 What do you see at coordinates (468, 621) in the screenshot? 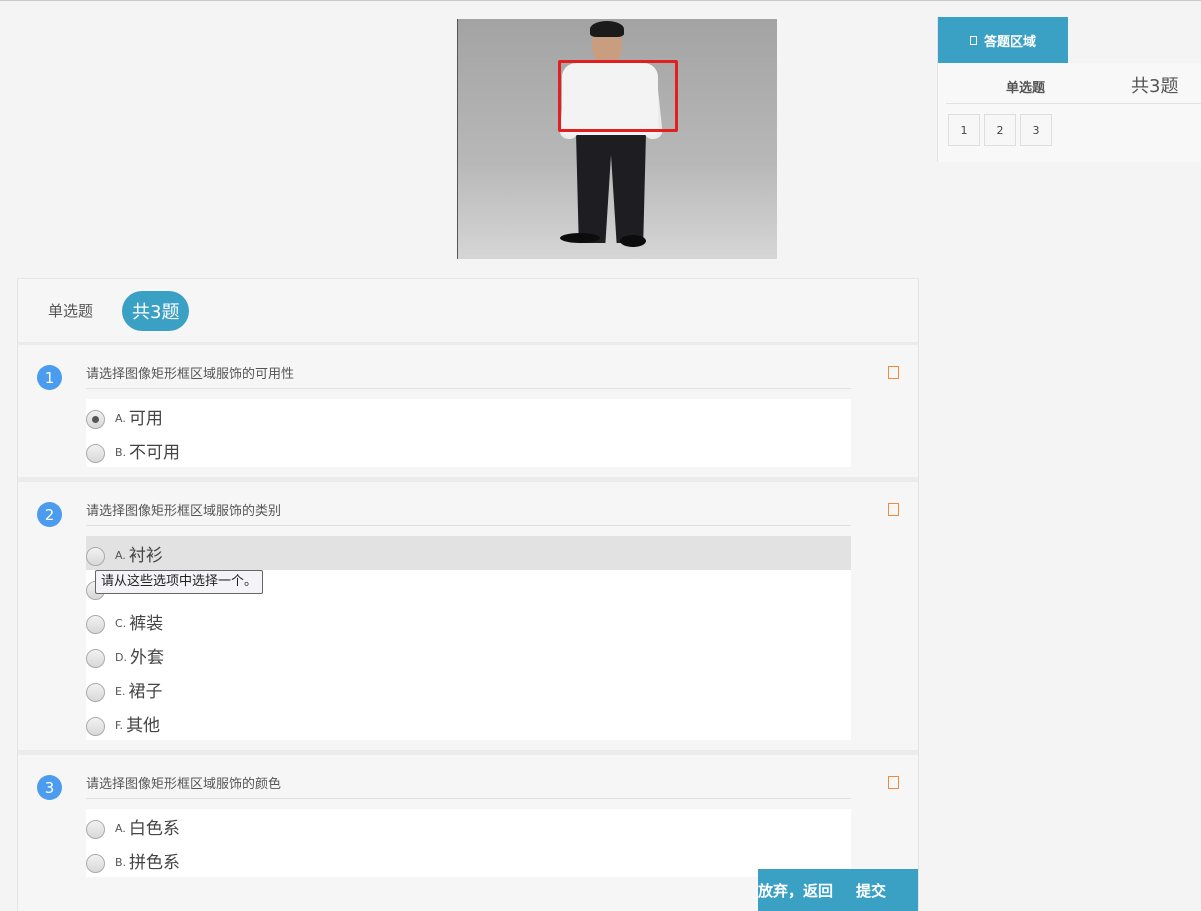
I see `option-c: C. 裤装` at bounding box center [468, 621].